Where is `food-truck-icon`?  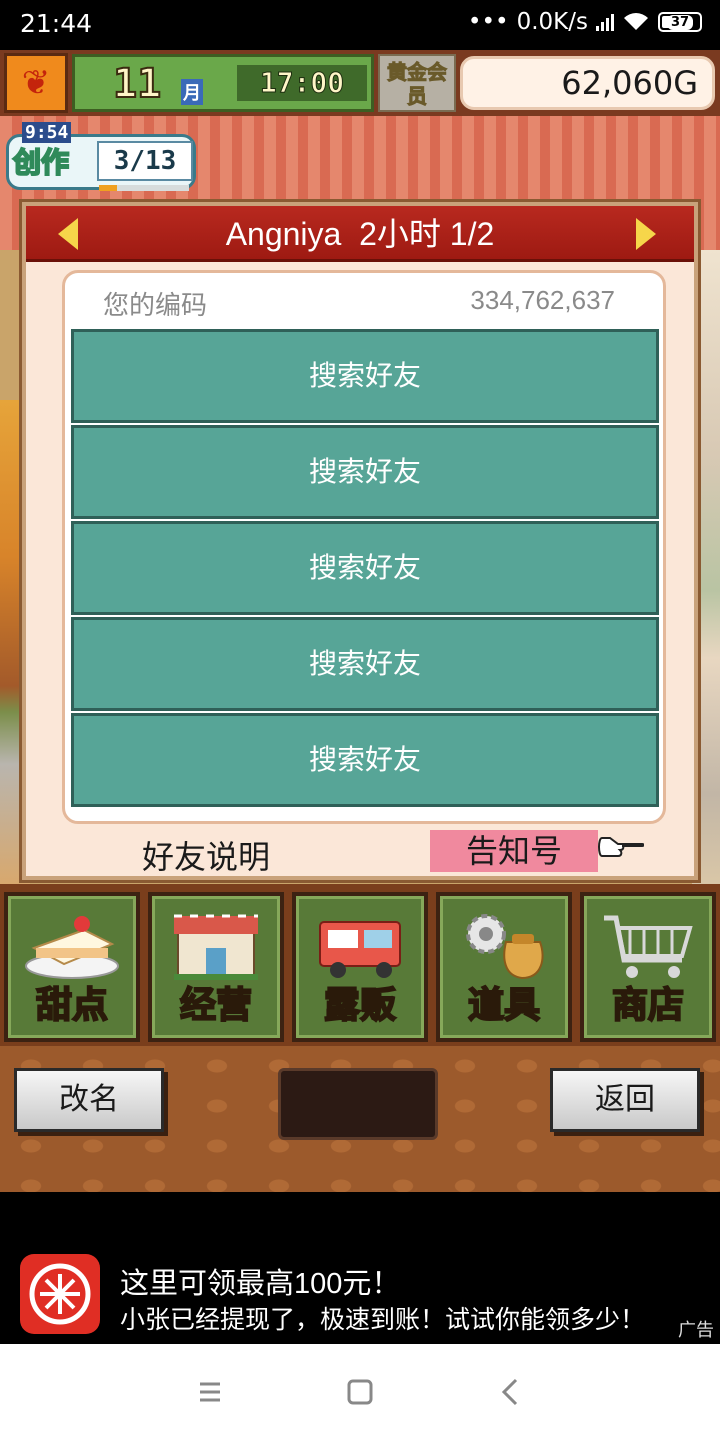
food-truck-icon is located at coordinates (360, 949).